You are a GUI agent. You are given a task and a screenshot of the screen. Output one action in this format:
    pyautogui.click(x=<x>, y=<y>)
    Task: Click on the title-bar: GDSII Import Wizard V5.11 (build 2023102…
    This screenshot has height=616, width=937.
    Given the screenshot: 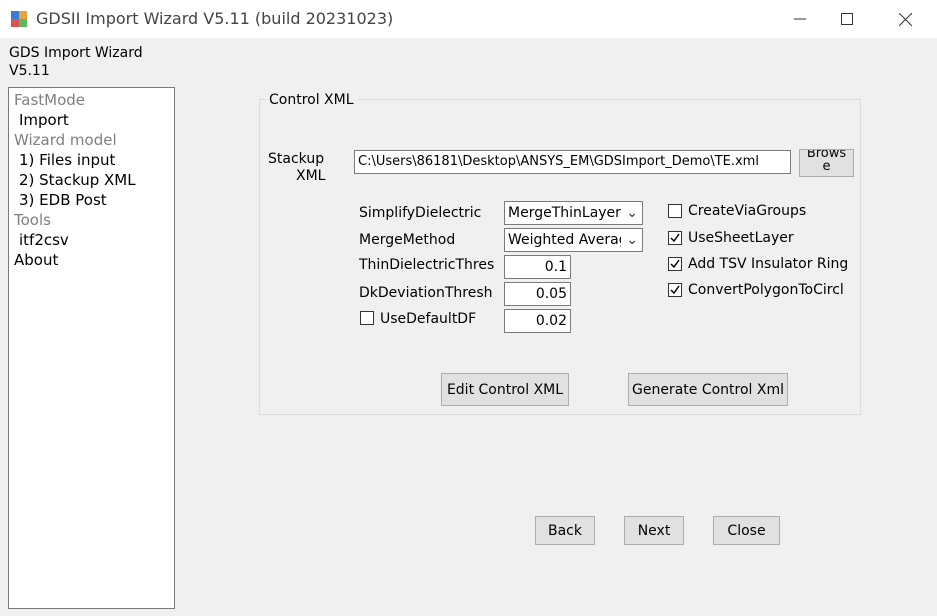 What is the action you would take?
    pyautogui.click(x=468, y=19)
    